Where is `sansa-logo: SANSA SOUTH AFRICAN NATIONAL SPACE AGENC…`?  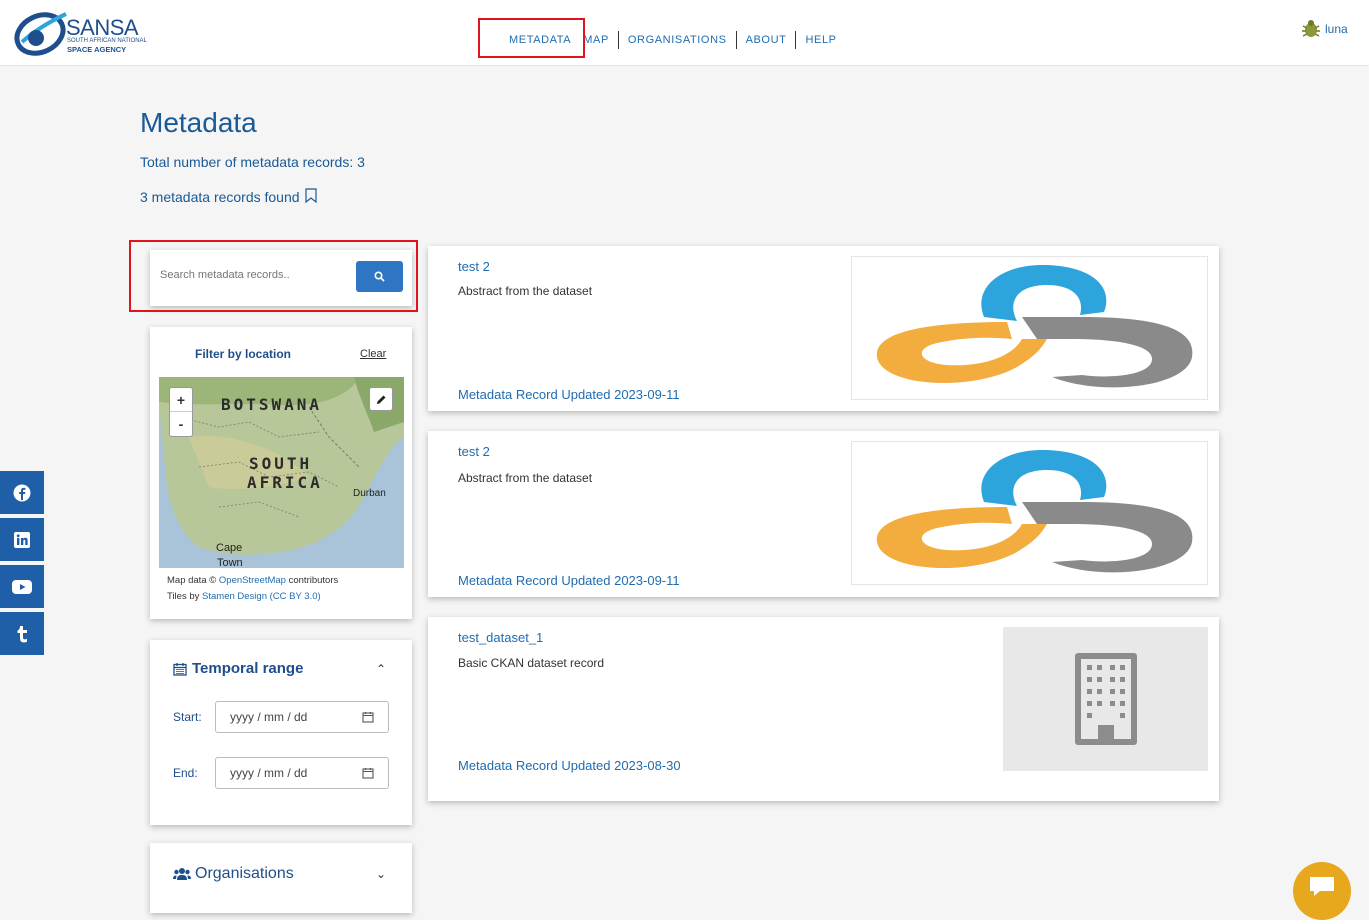
sansa-logo: SANSA SOUTH AFRICAN NATIONAL SPACE AGENC… is located at coordinates (80, 31).